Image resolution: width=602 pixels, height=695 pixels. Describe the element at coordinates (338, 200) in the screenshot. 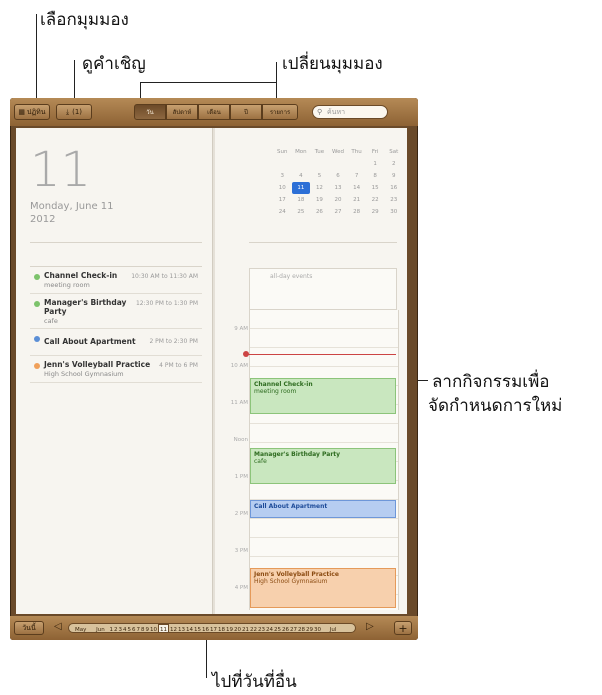

I see `day-cell: 20` at that location.